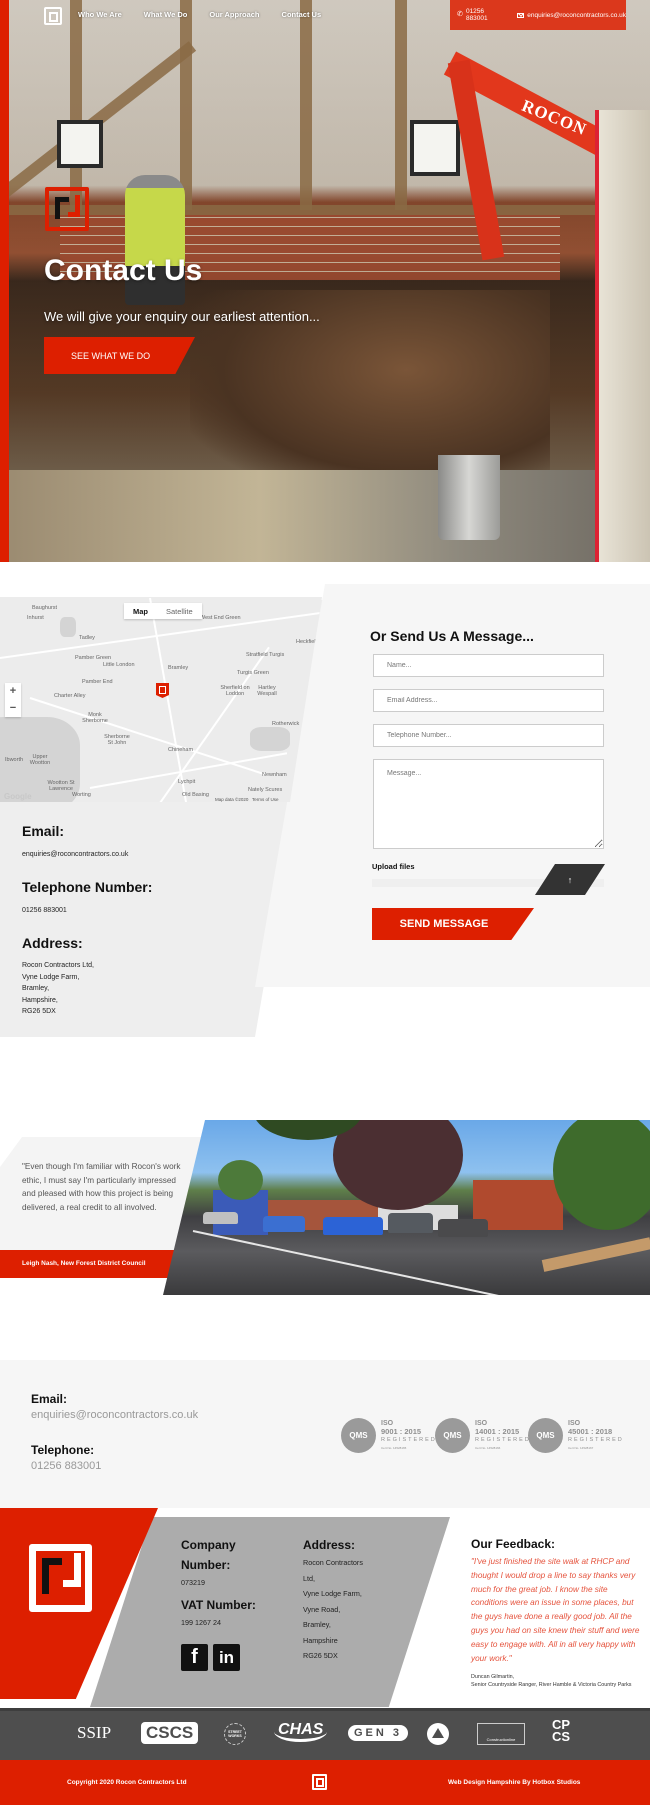  Describe the element at coordinates (51, 977) in the screenshot. I see `address-line: Vyne Lodge Farm,` at that location.